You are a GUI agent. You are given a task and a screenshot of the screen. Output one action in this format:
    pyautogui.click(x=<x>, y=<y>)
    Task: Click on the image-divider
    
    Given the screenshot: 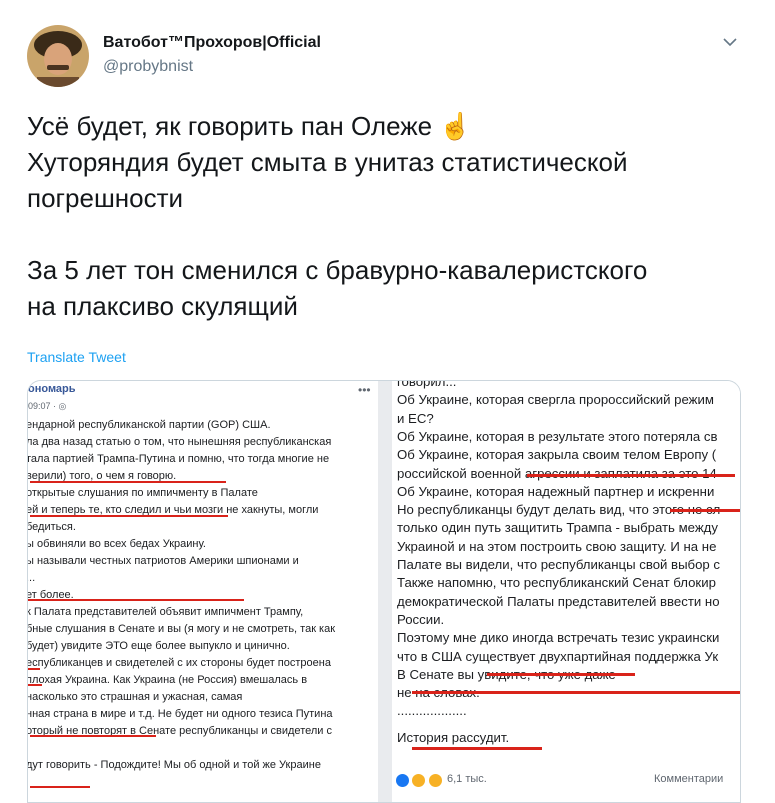 What is the action you would take?
    pyautogui.click(x=385, y=591)
    